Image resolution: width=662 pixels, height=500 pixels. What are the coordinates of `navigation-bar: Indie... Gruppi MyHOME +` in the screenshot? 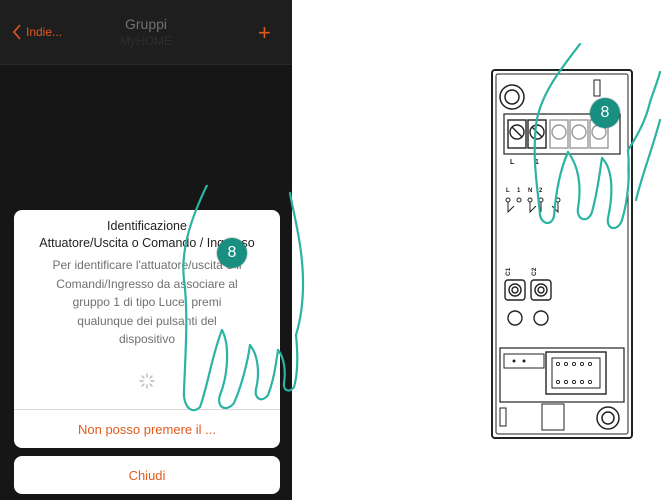 It's located at (146, 32).